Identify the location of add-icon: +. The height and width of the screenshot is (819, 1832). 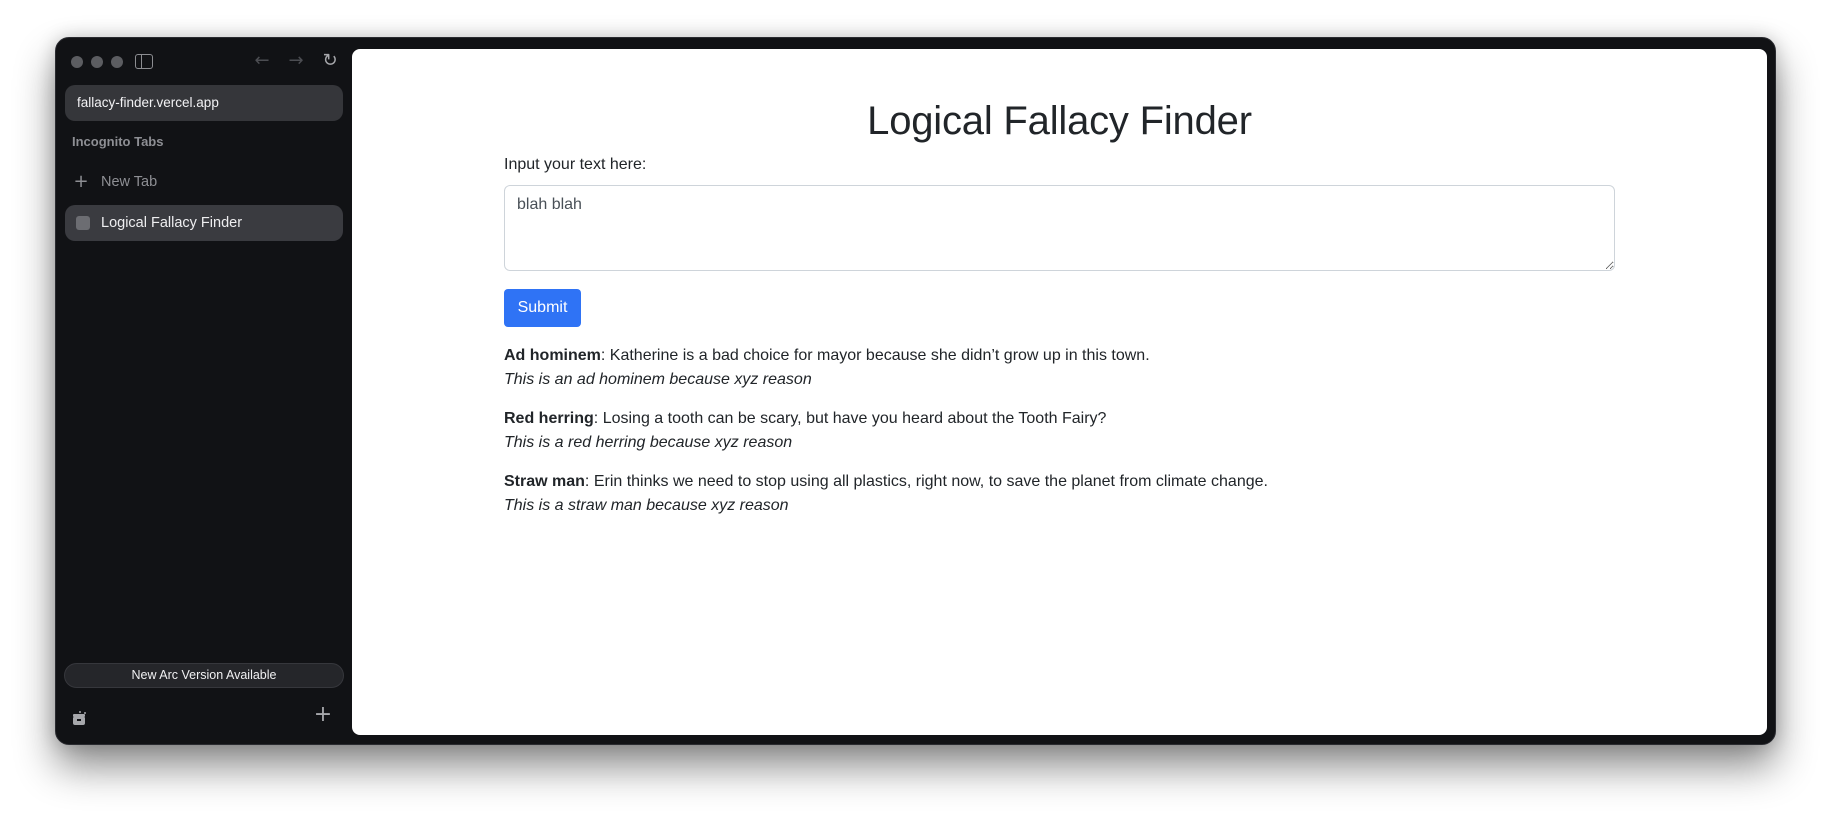
(323, 715).